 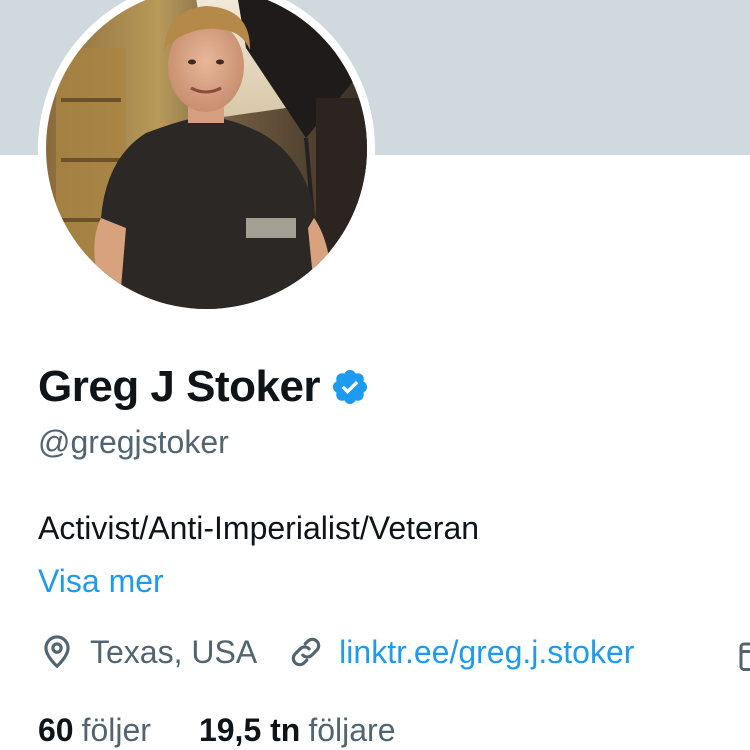 I want to click on display-name-row: Greg J Stoker, so click(x=204, y=387).